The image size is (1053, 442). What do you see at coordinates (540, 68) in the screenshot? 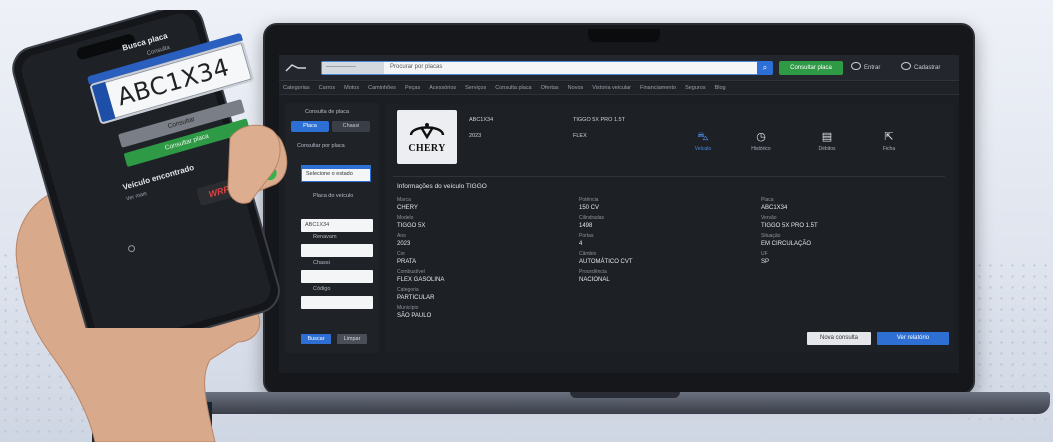
I see `search-input: ─────── Procurar por placas` at bounding box center [540, 68].